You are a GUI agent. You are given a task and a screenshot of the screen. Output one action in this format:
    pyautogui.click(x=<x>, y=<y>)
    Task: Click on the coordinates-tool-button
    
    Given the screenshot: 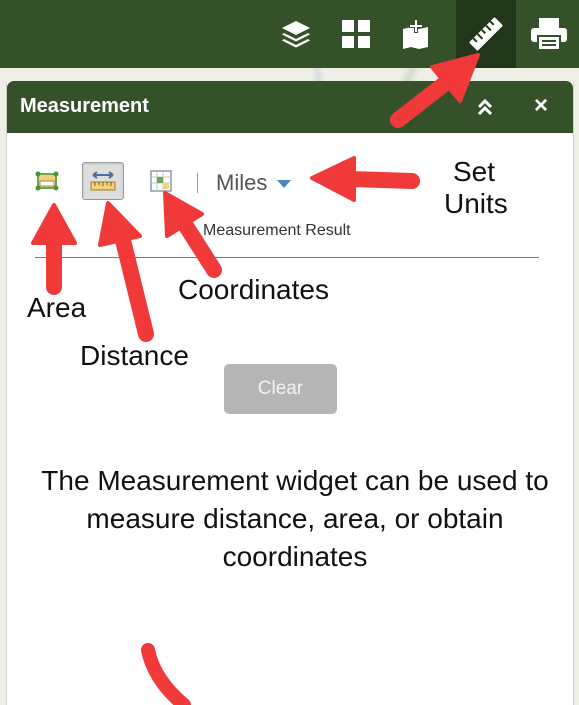 What is the action you would take?
    pyautogui.click(x=161, y=181)
    